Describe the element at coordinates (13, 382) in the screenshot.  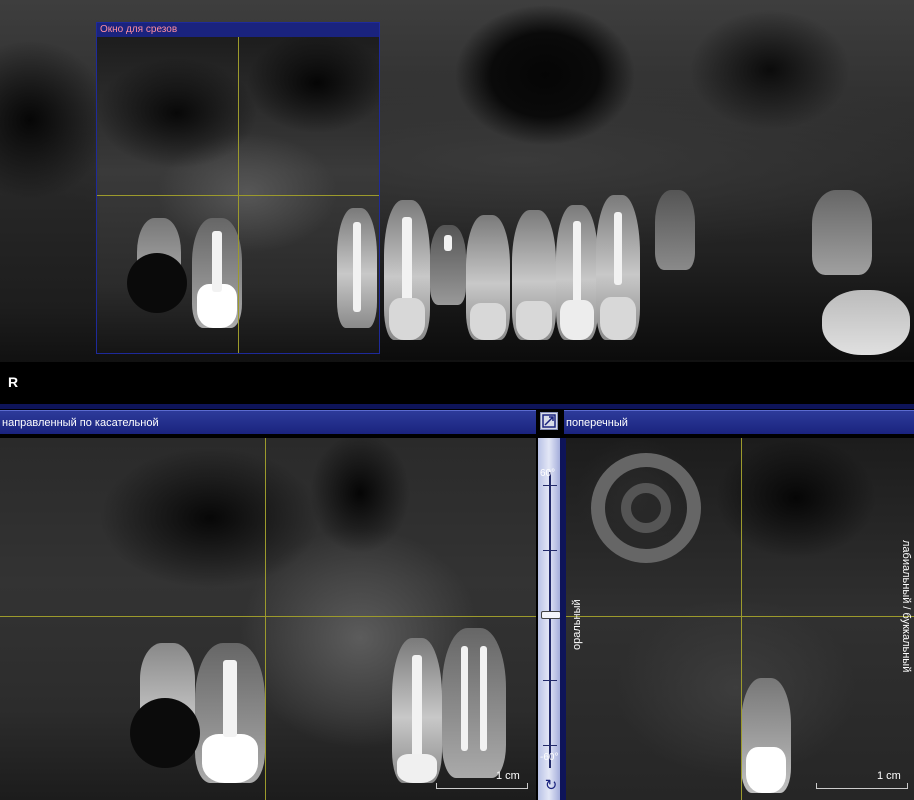
I see `orientation-marker: R` at that location.